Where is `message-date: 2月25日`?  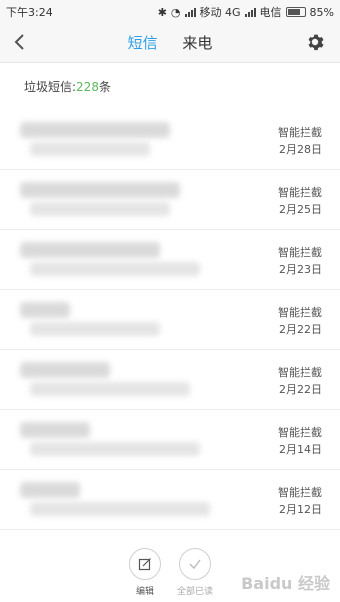
message-date: 2月25日 is located at coordinates (300, 209).